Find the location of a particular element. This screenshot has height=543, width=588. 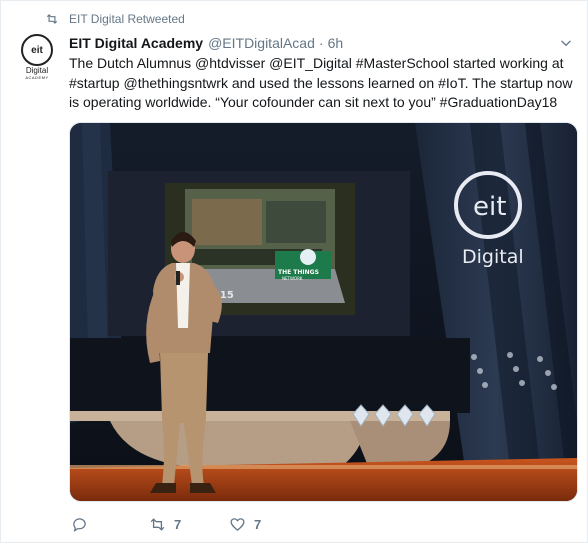

chevron-down-icon is located at coordinates (566, 43).